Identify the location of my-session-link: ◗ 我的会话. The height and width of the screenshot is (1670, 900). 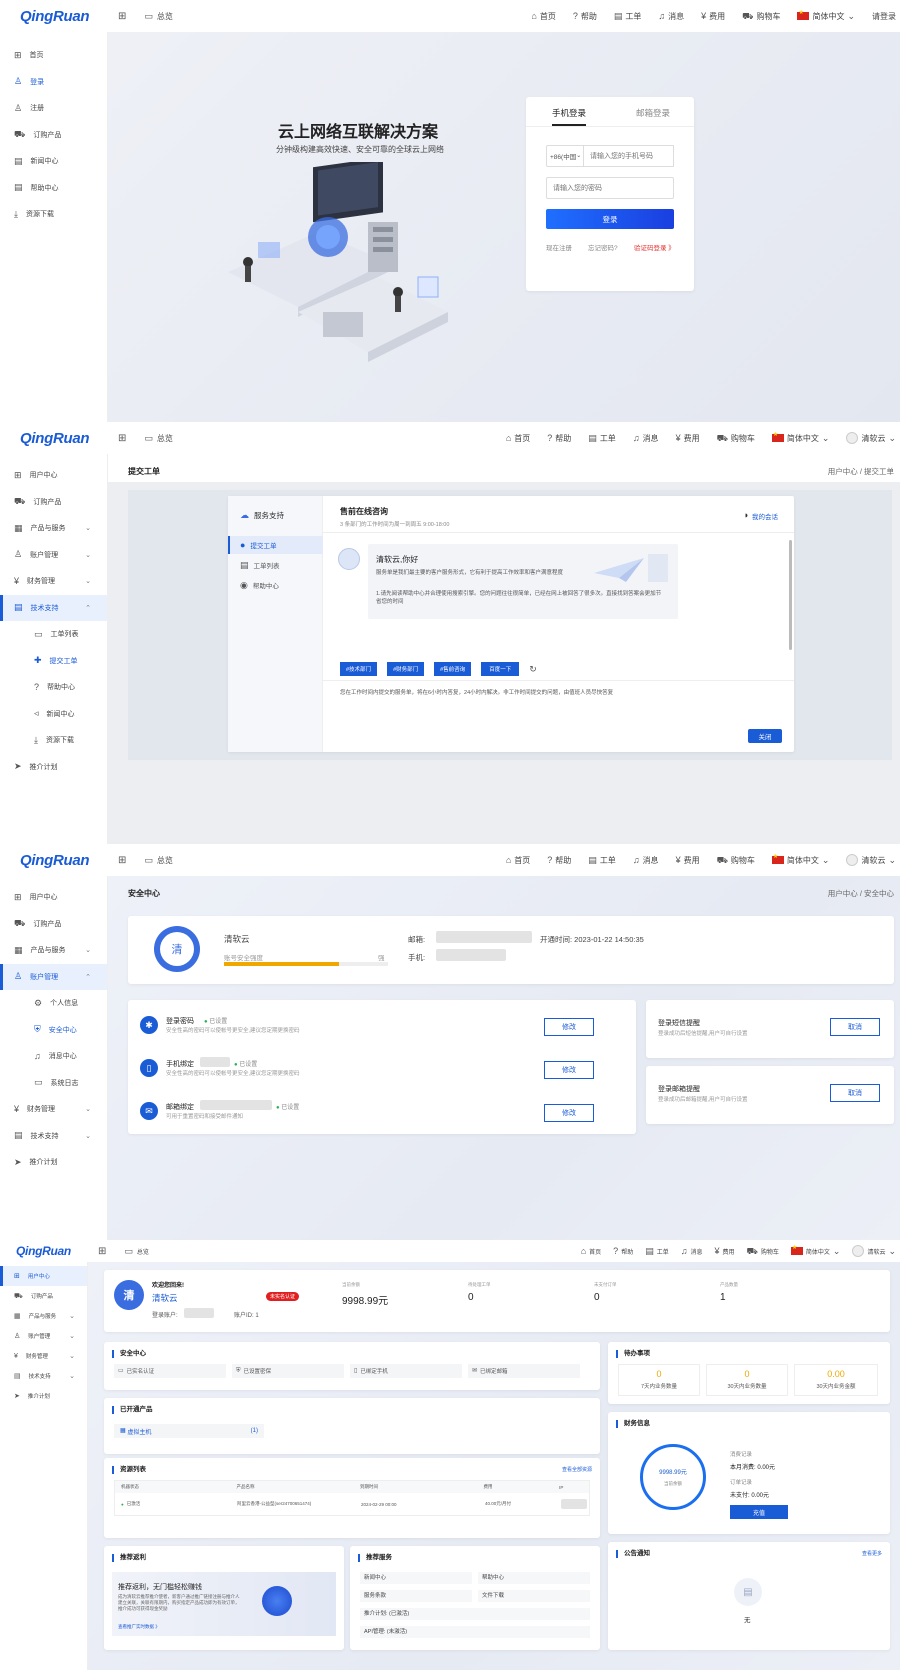
(761, 516).